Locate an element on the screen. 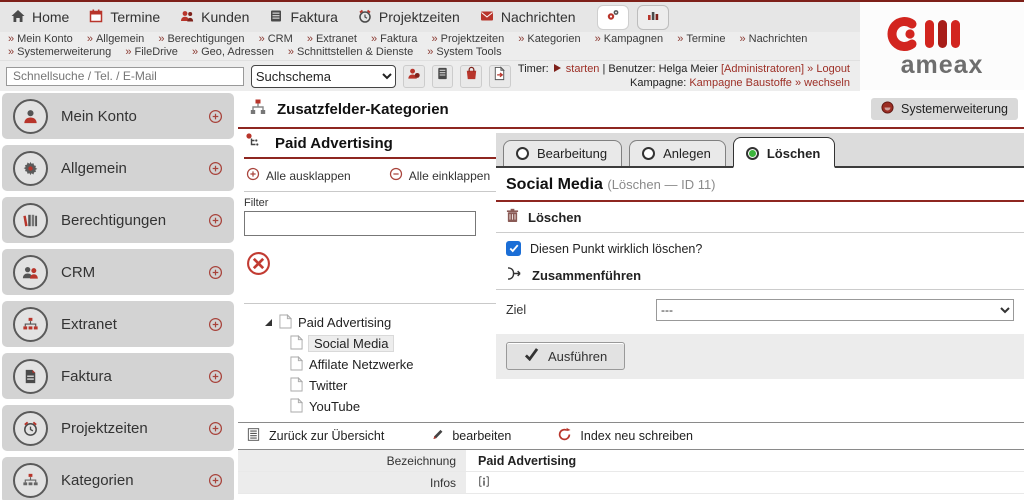  radio-on-icon is located at coordinates (752, 153).